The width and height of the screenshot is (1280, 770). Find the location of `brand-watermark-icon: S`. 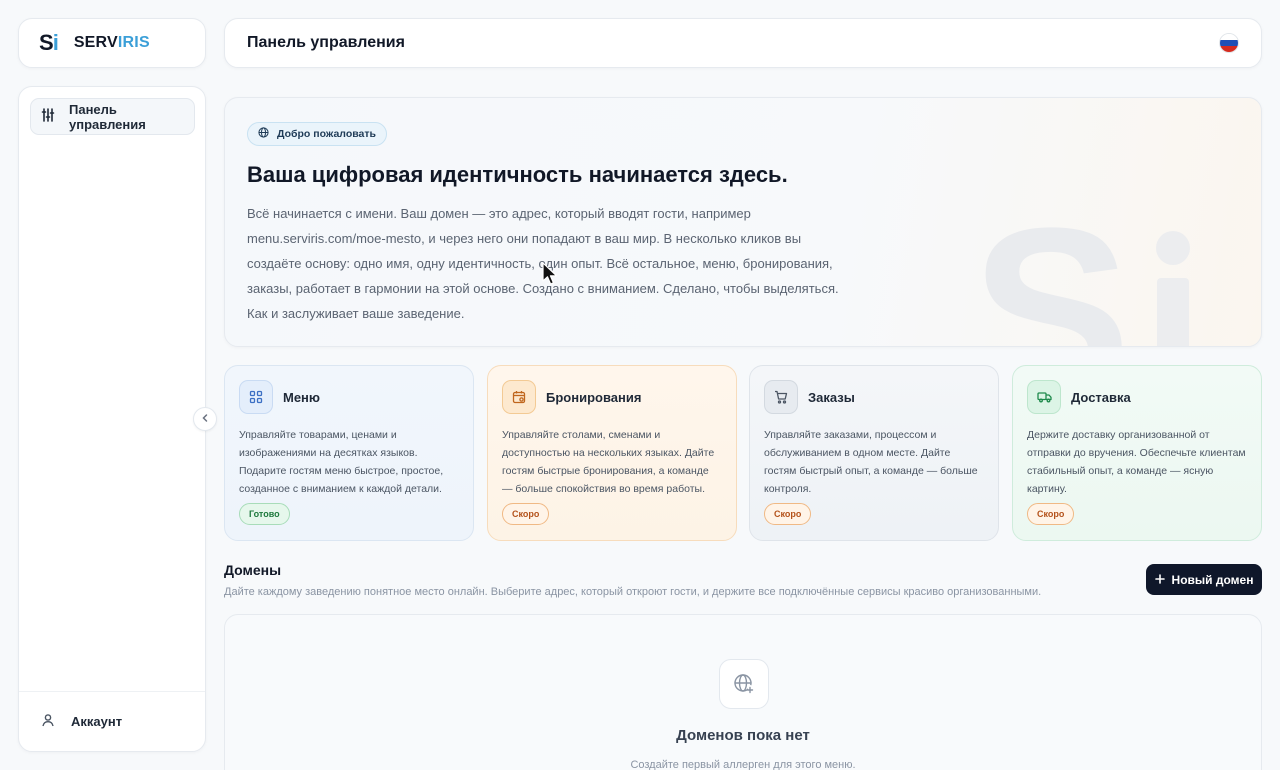

brand-watermark-icon: S is located at coordinates (1080, 268).